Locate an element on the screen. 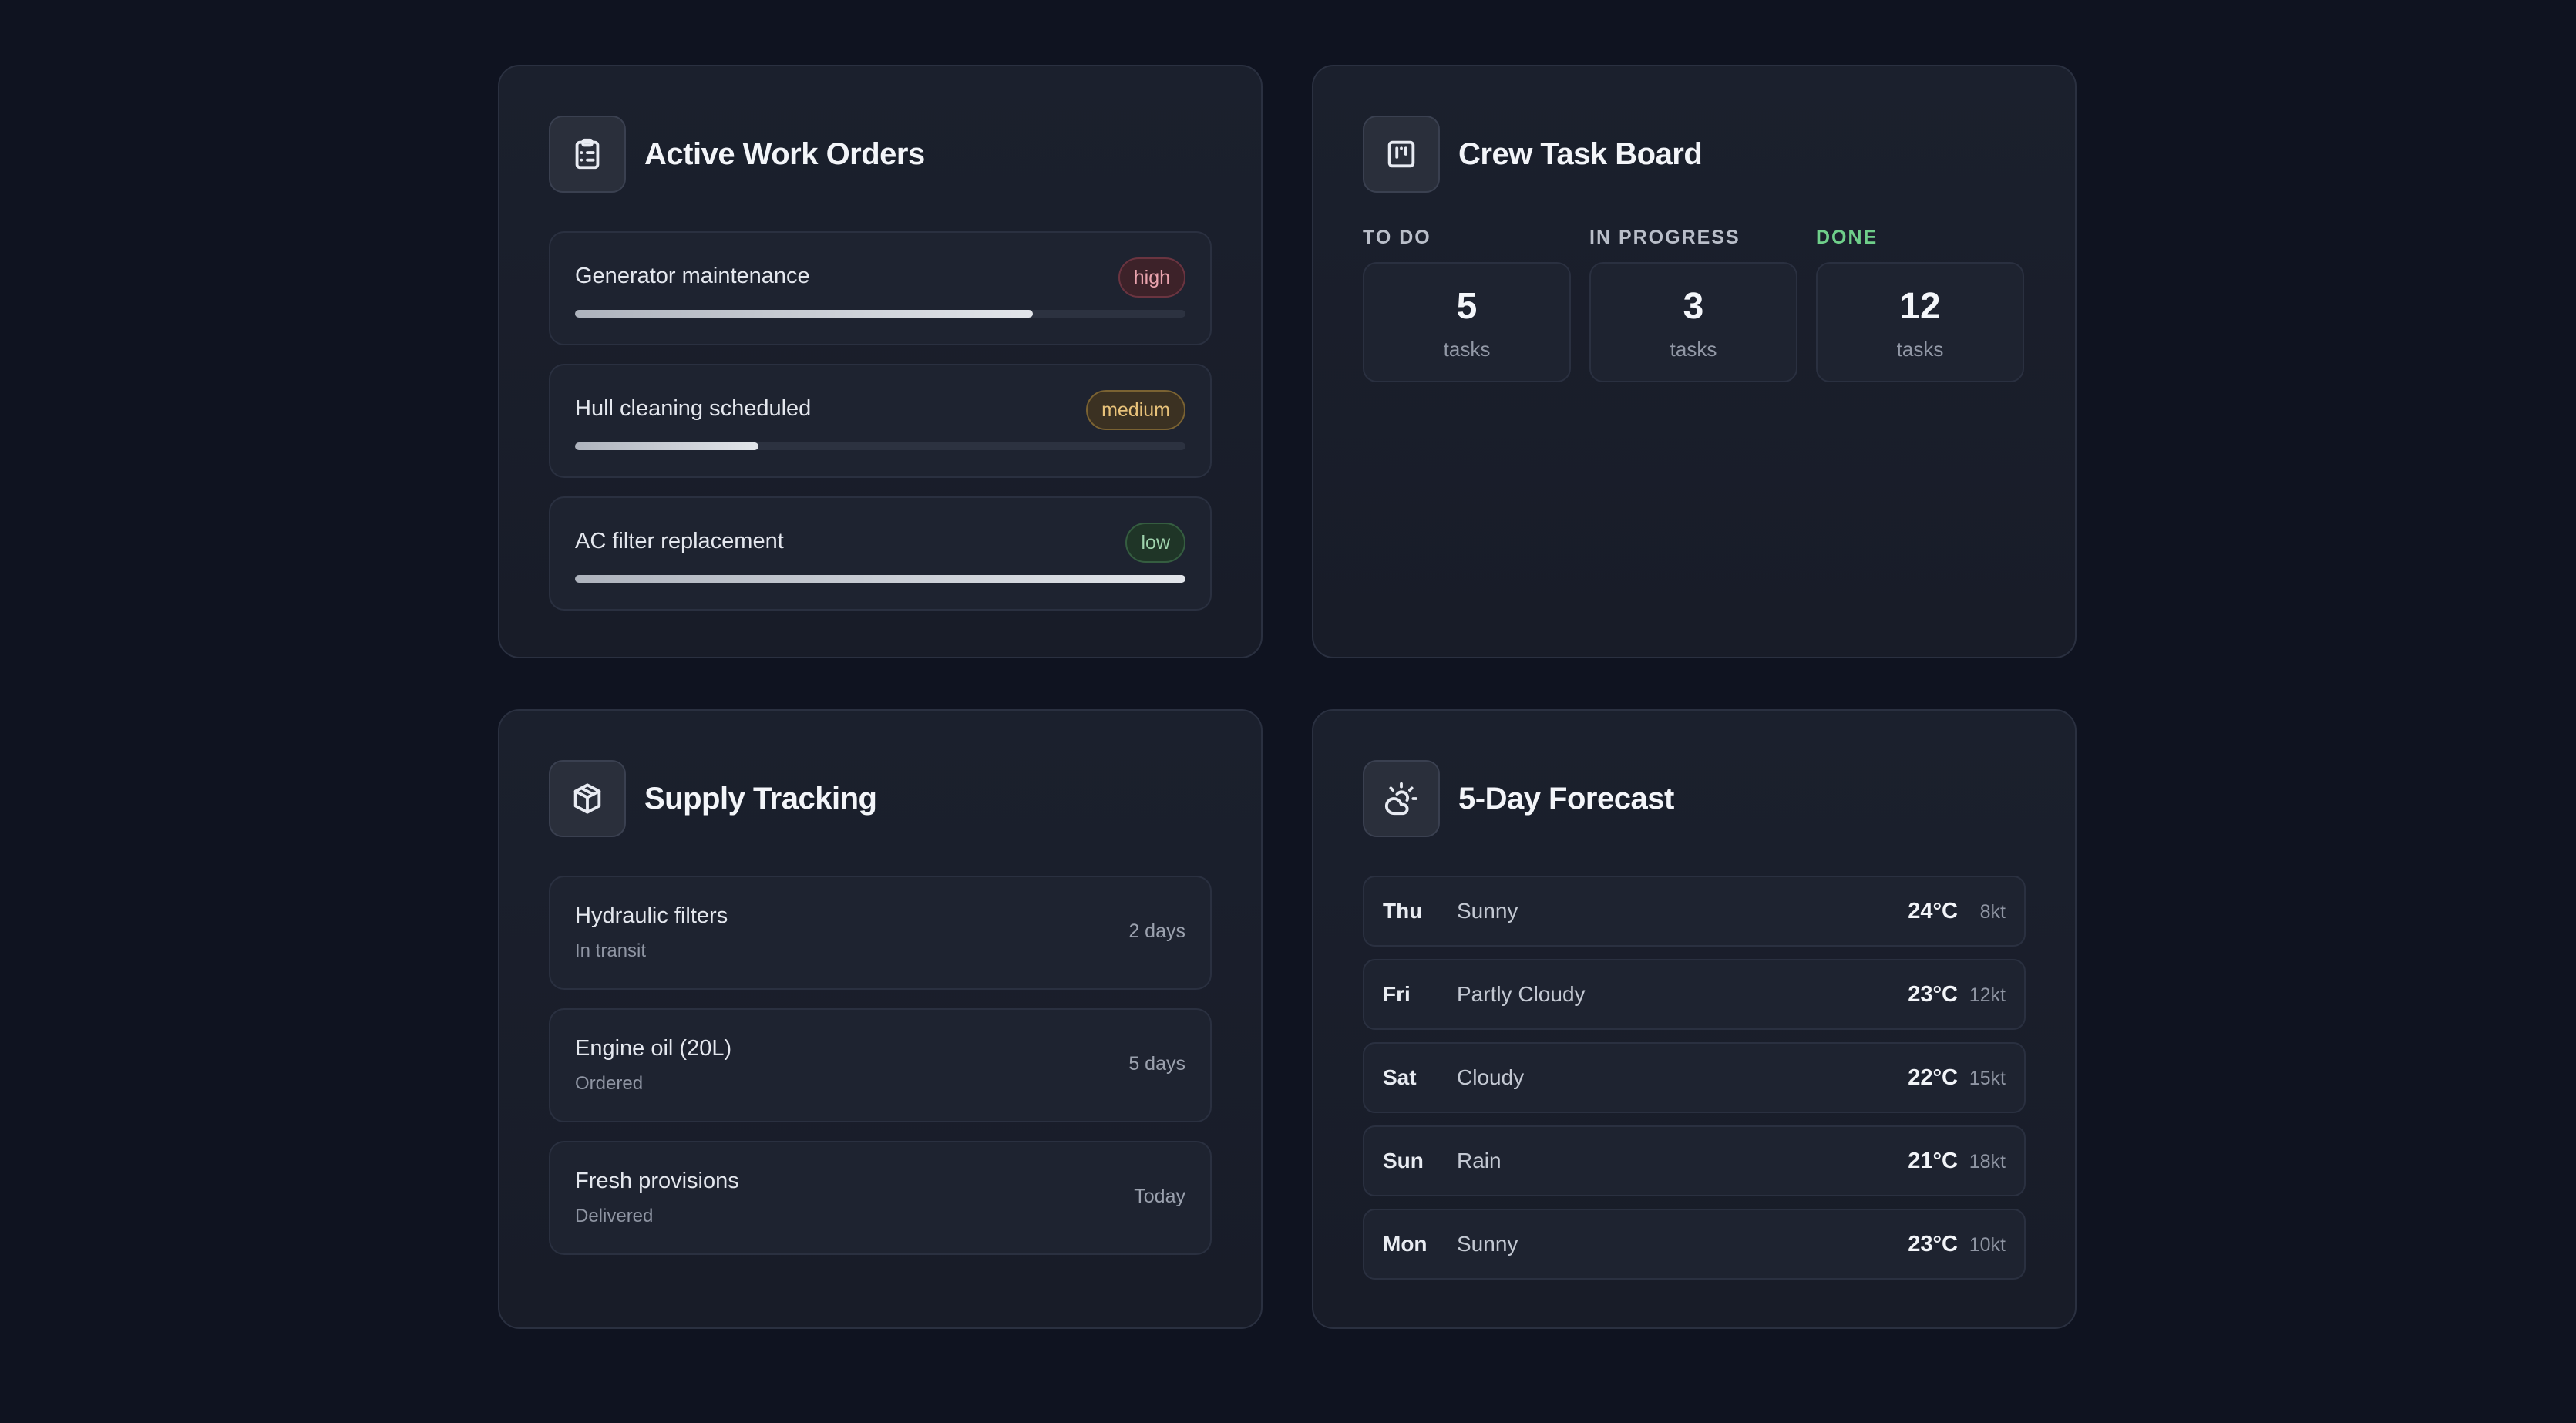  column-label: DONE is located at coordinates (1847, 237).